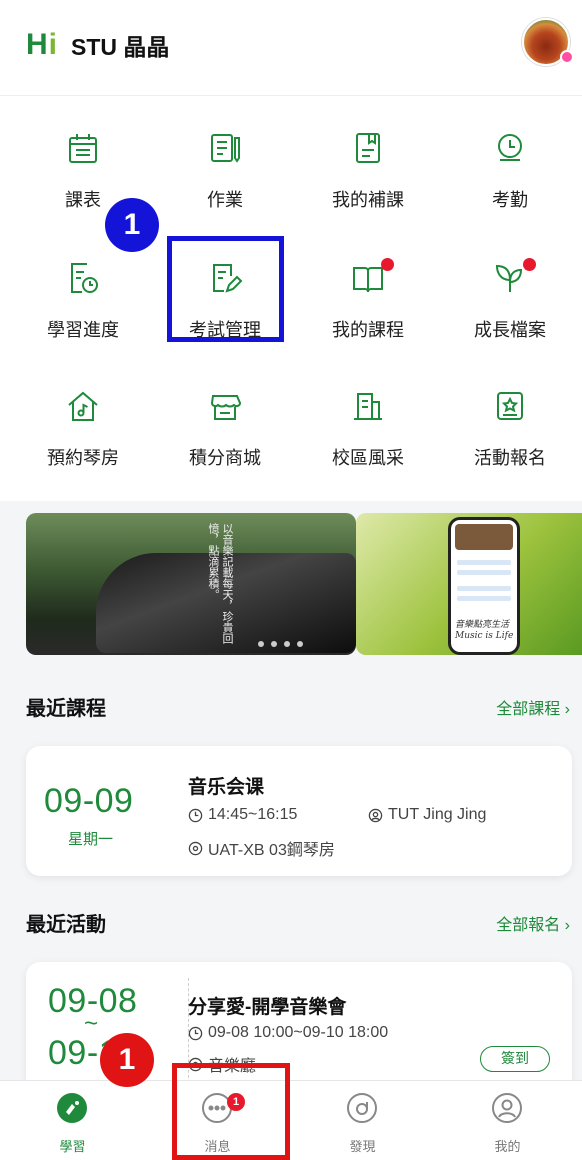 This screenshot has height=1160, width=582. What do you see at coordinates (368, 406) in the screenshot?
I see `campus-icon` at bounding box center [368, 406].